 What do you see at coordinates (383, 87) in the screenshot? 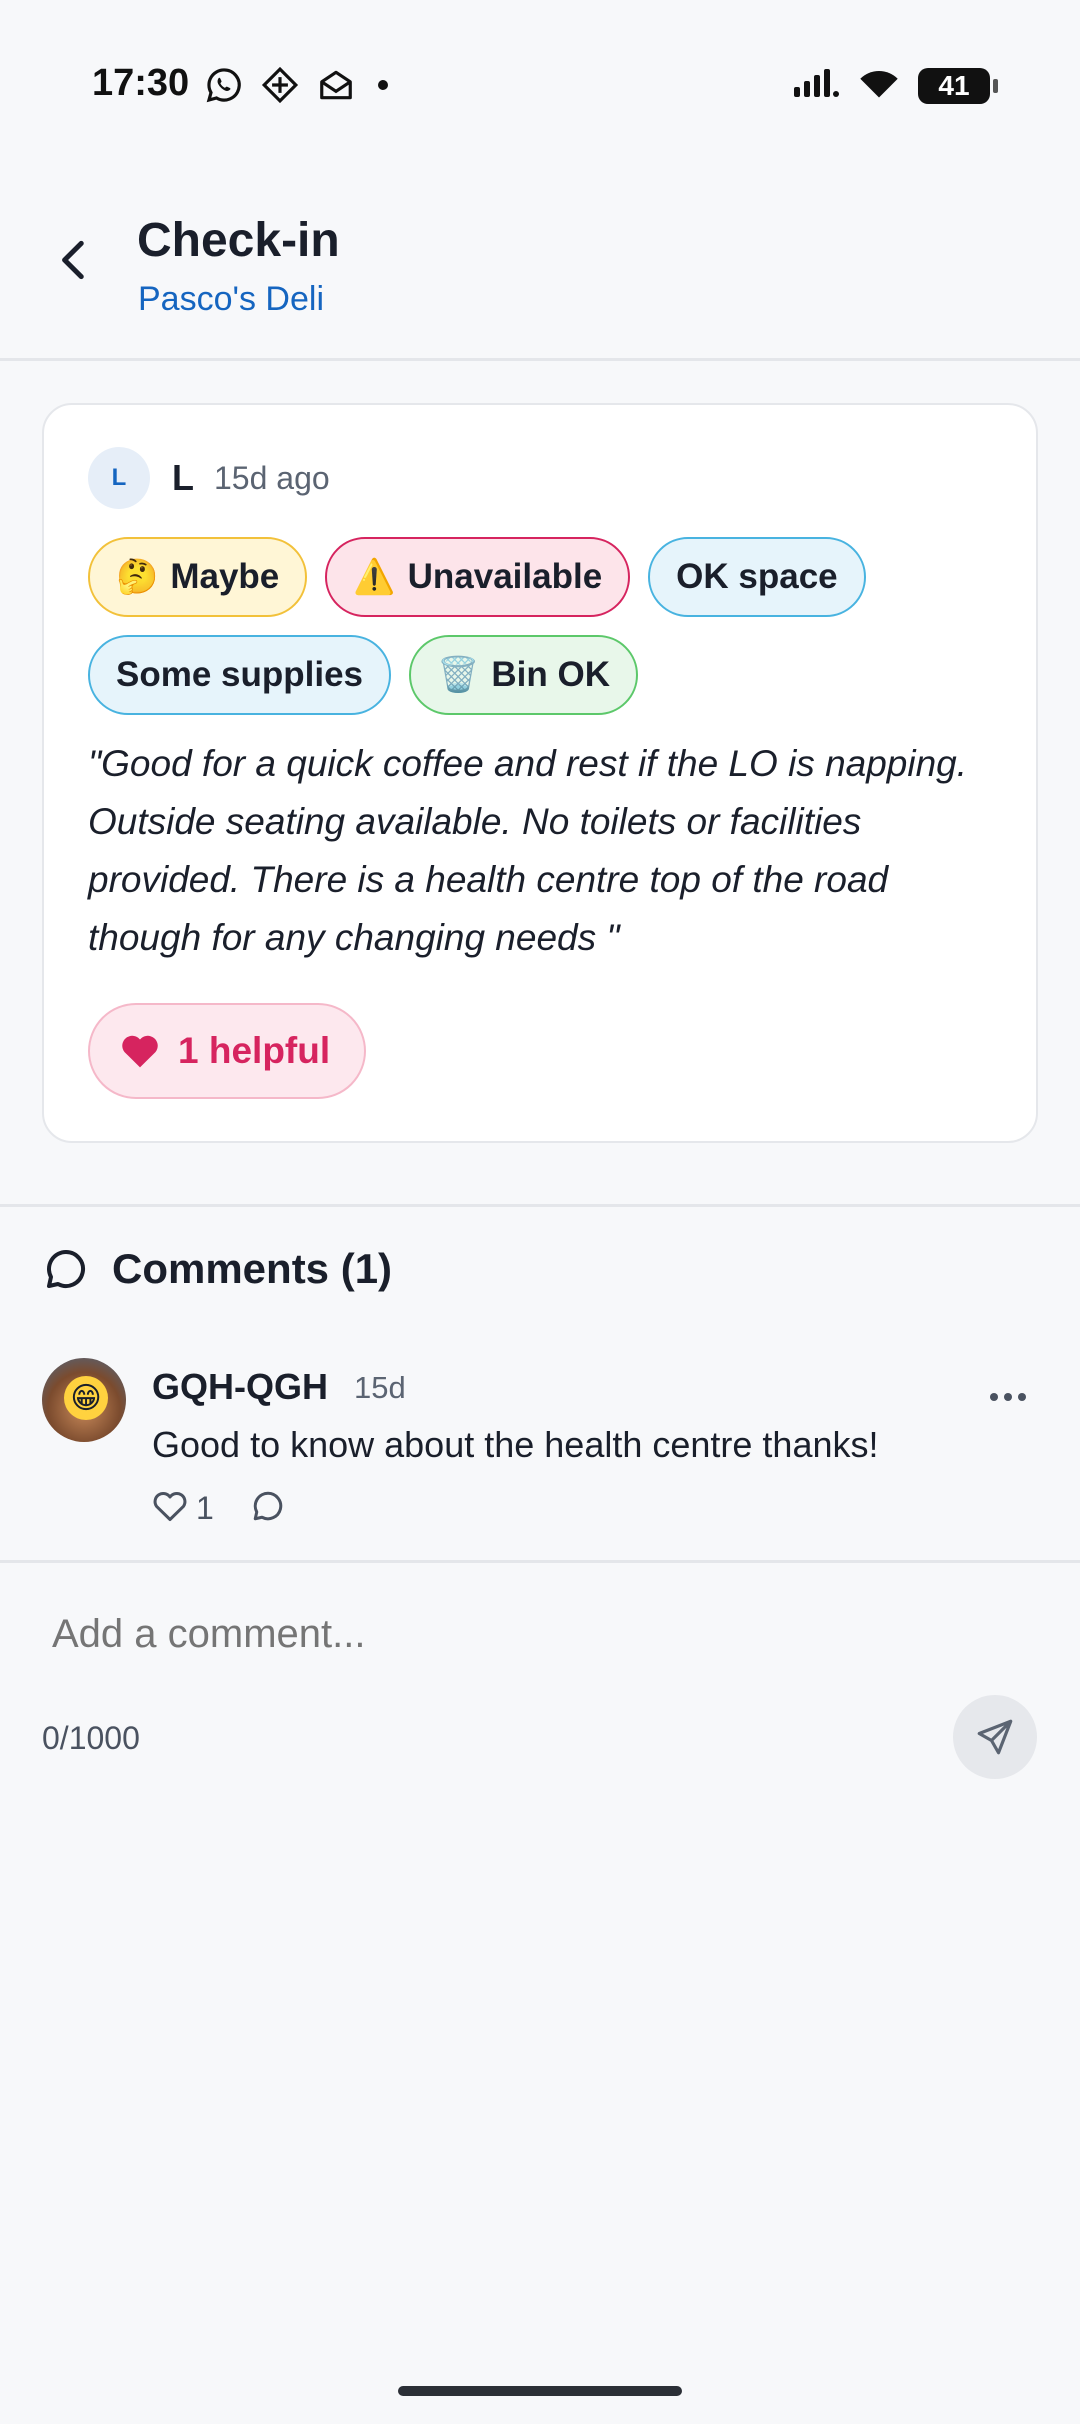
I see `dot-icon` at bounding box center [383, 87].